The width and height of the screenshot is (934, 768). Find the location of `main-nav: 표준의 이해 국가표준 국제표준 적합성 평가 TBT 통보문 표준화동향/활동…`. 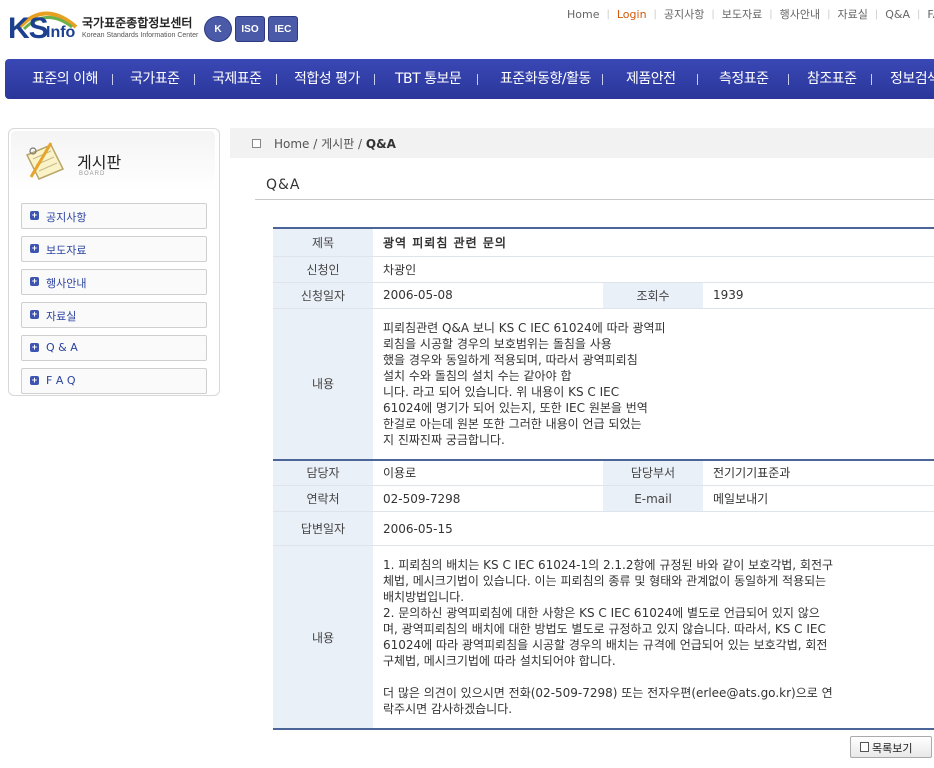

main-nav: 표준의 이해 국가표준 국제표준 적합성 평가 TBT 통보문 표준화동향/활동… is located at coordinates (469, 79).